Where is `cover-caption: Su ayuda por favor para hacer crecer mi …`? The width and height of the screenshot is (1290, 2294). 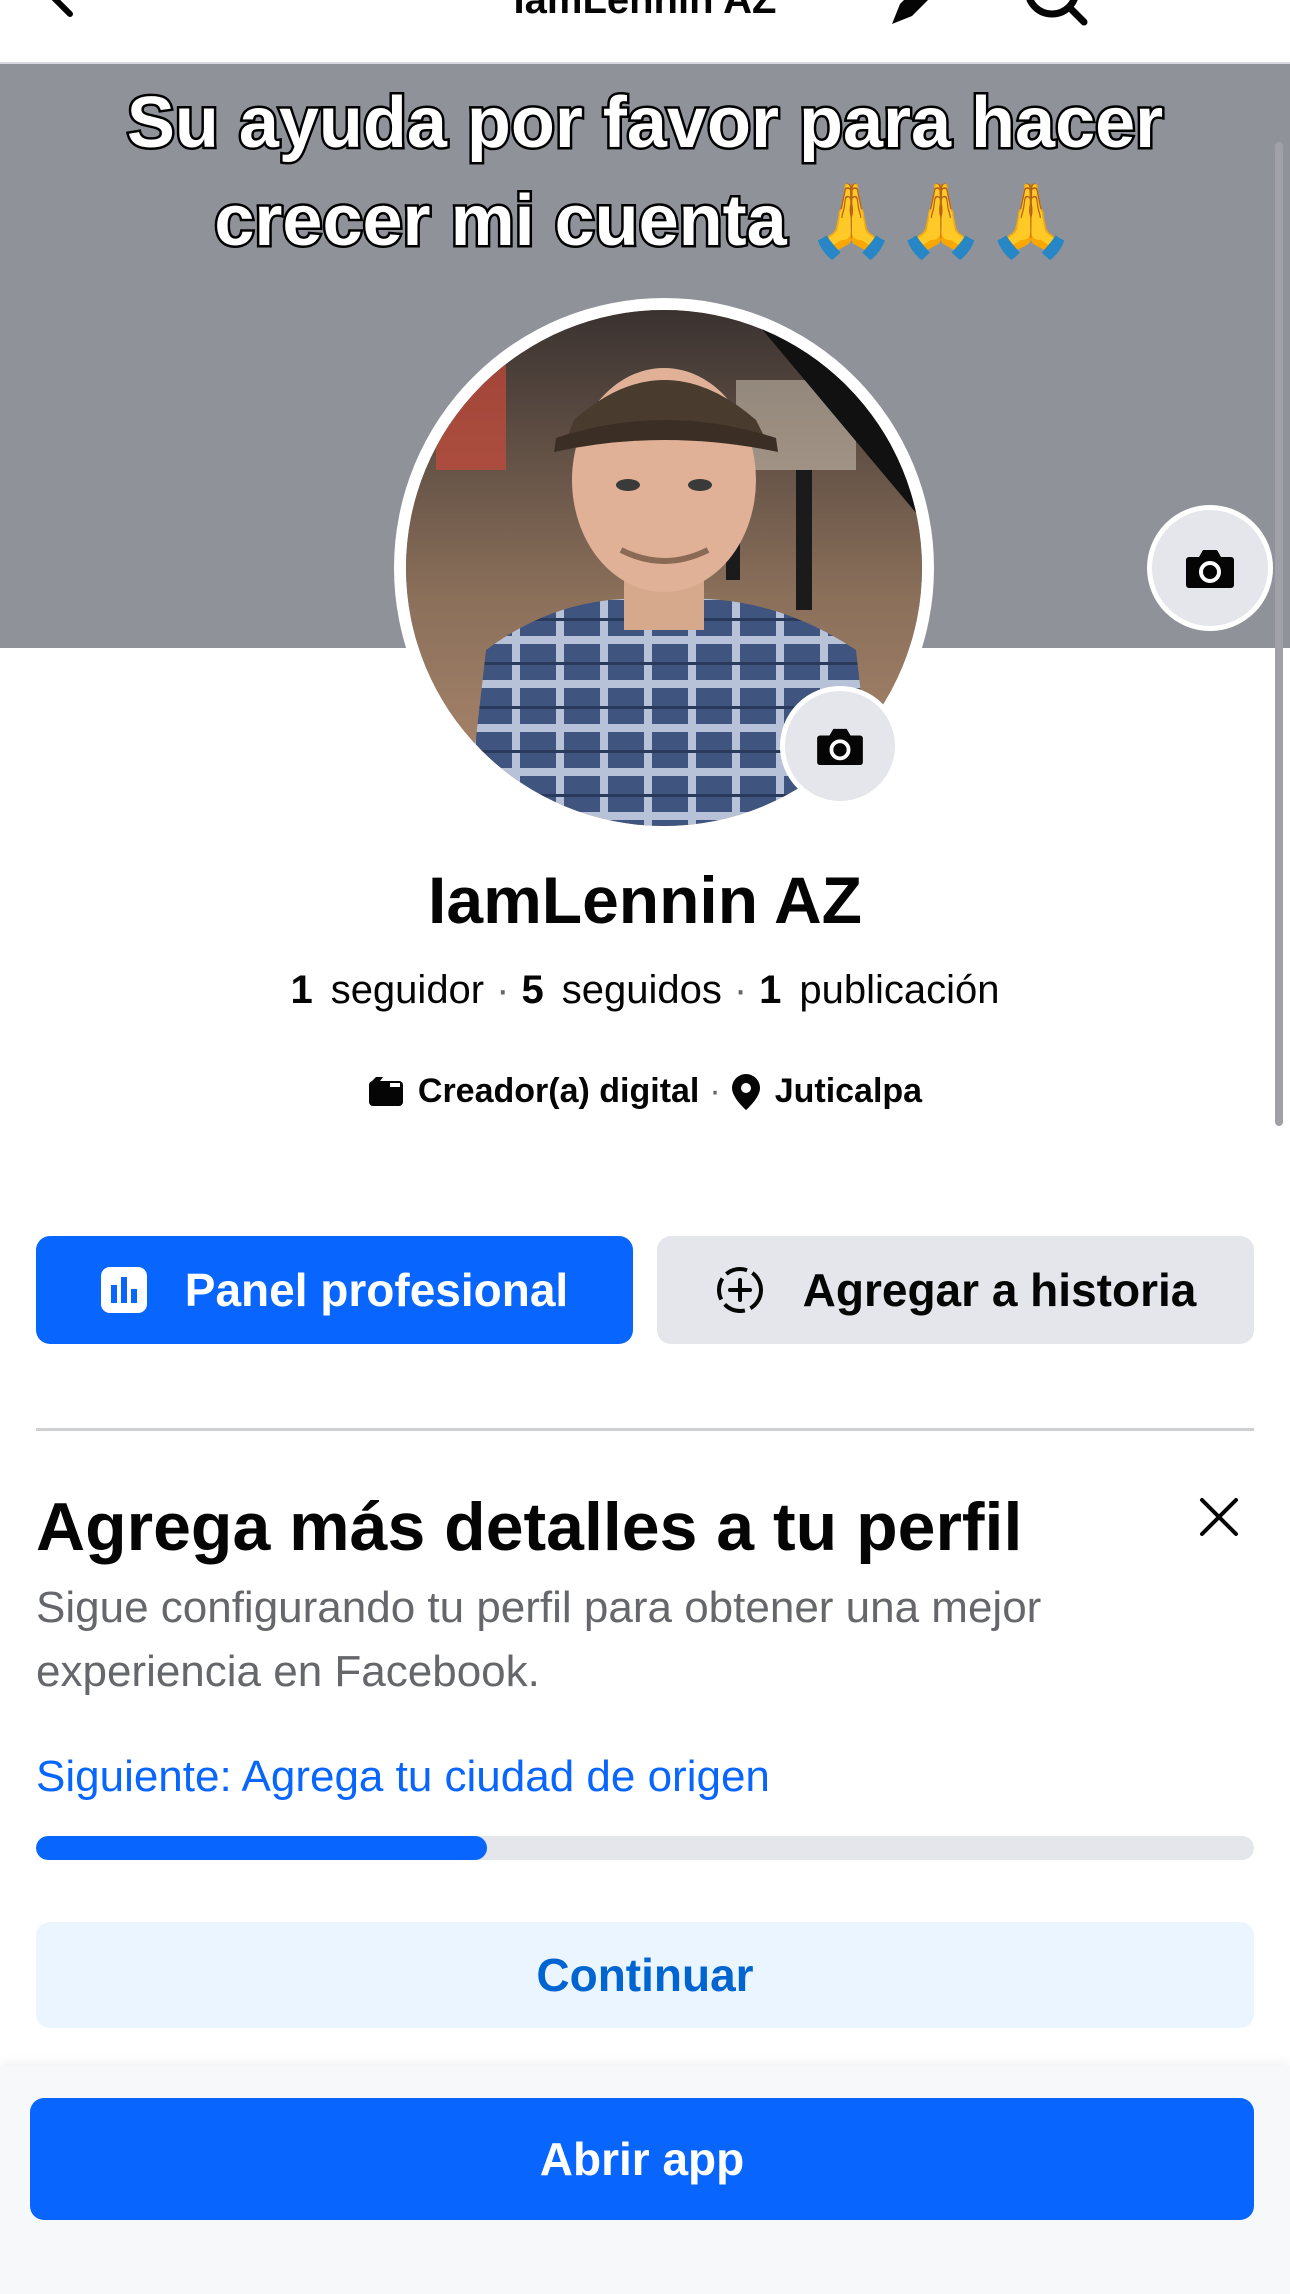 cover-caption: Su ayuda por favor para hacer crecer mi … is located at coordinates (644, 172).